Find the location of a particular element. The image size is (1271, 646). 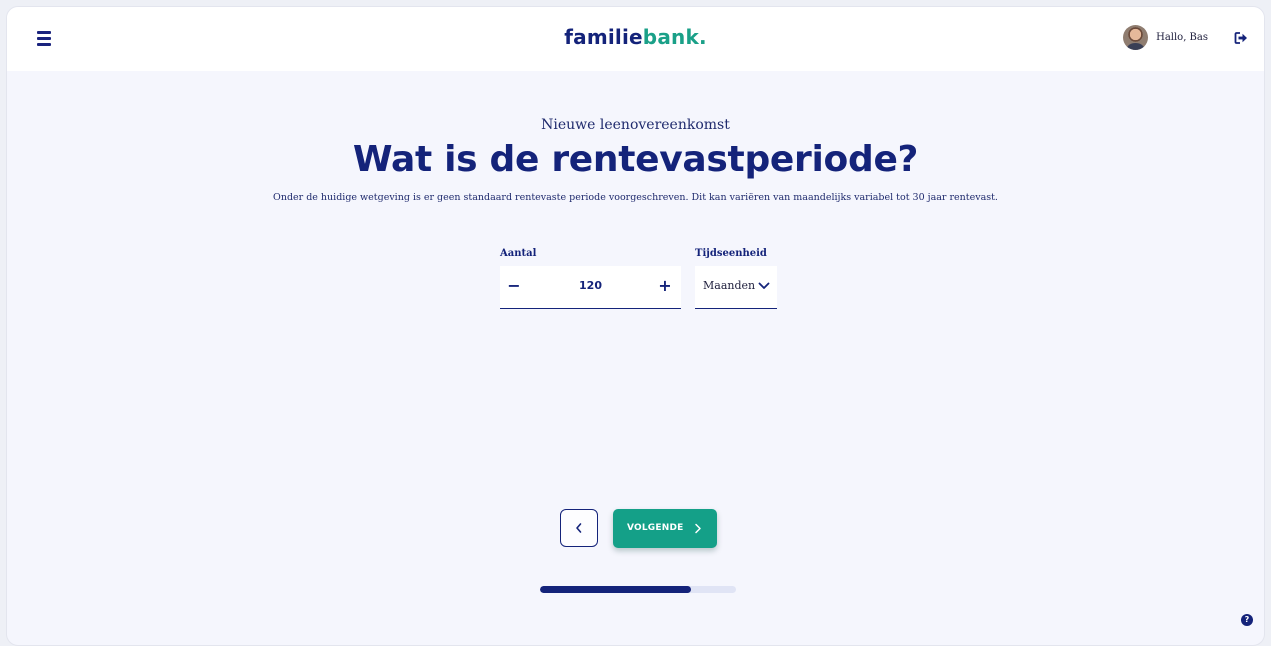

page-subtitle: Nieuwe leenovereenkomst is located at coordinates (635, 125).